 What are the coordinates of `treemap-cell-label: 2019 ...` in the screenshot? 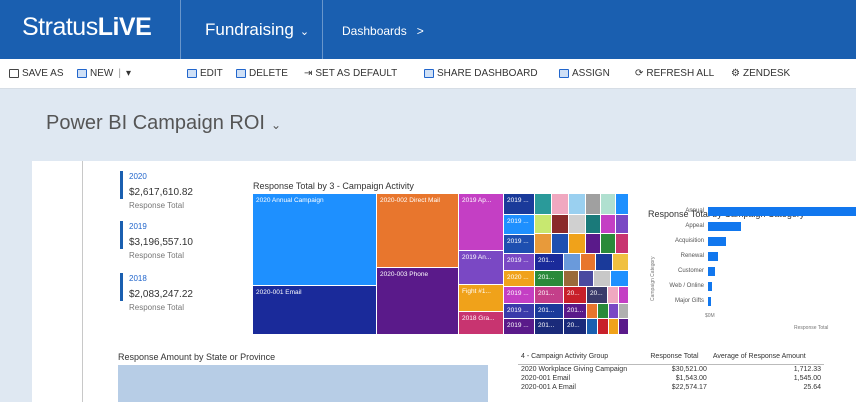 It's located at (518, 293).